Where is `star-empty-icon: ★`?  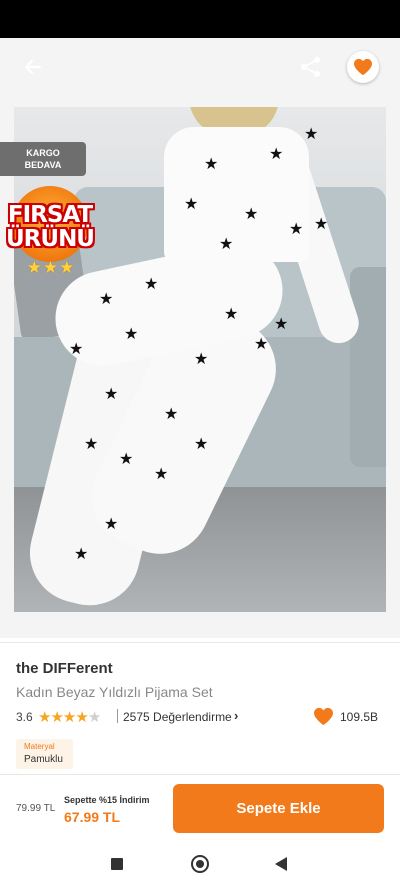 star-empty-icon: ★ is located at coordinates (94, 717).